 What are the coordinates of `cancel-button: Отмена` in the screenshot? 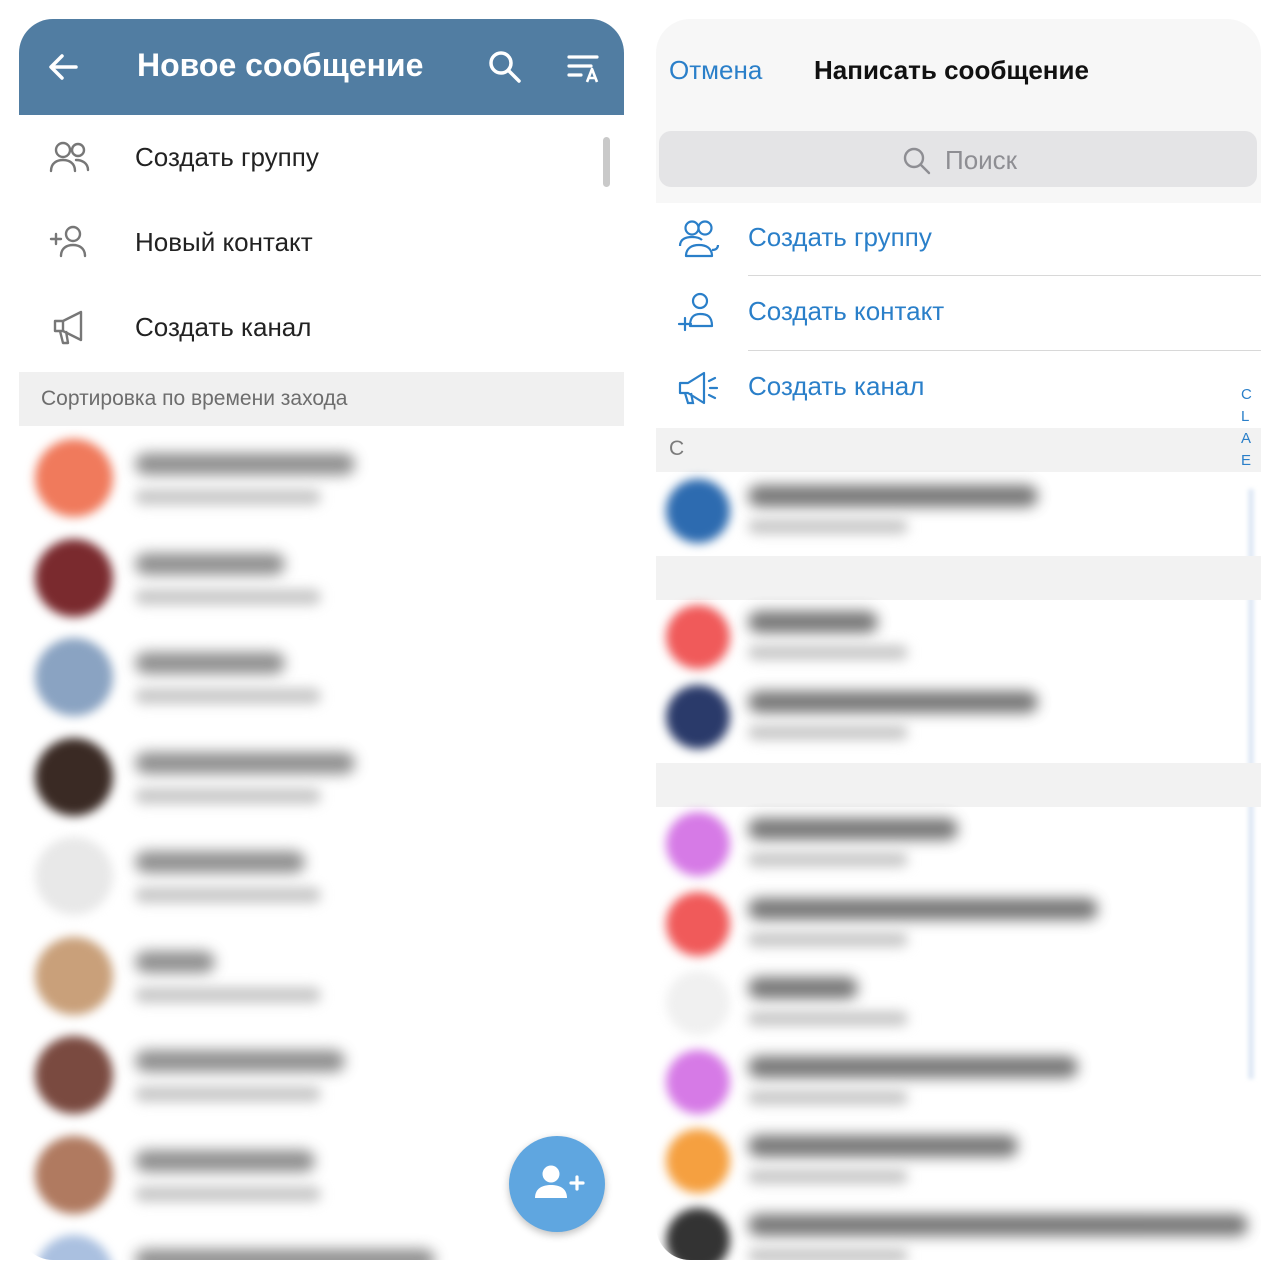 It's located at (715, 70).